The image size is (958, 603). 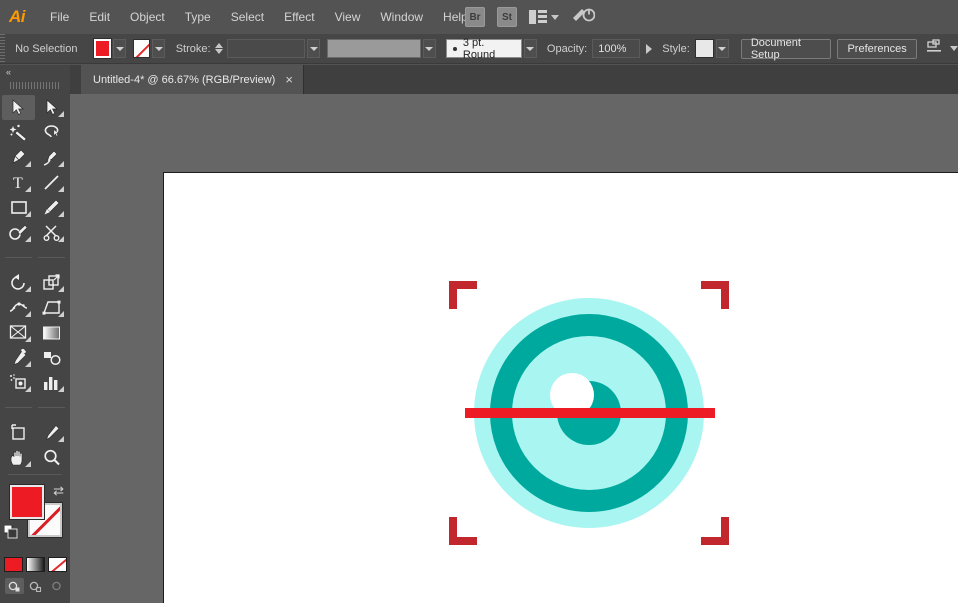 What do you see at coordinates (51, 307) in the screenshot?
I see `free-transform-tool` at bounding box center [51, 307].